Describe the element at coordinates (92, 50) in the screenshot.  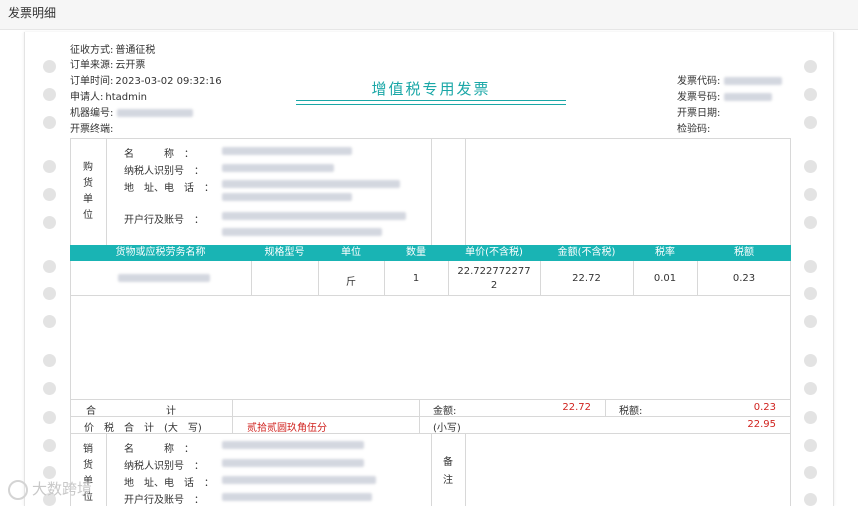
I see `collection-method-label: 征收方式:` at that location.